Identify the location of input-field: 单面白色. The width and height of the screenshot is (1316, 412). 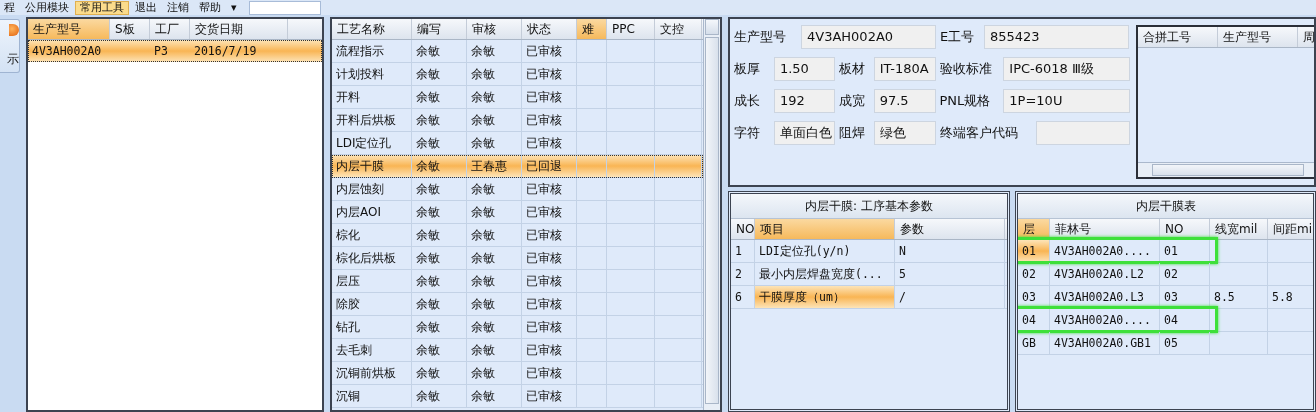
(804, 133).